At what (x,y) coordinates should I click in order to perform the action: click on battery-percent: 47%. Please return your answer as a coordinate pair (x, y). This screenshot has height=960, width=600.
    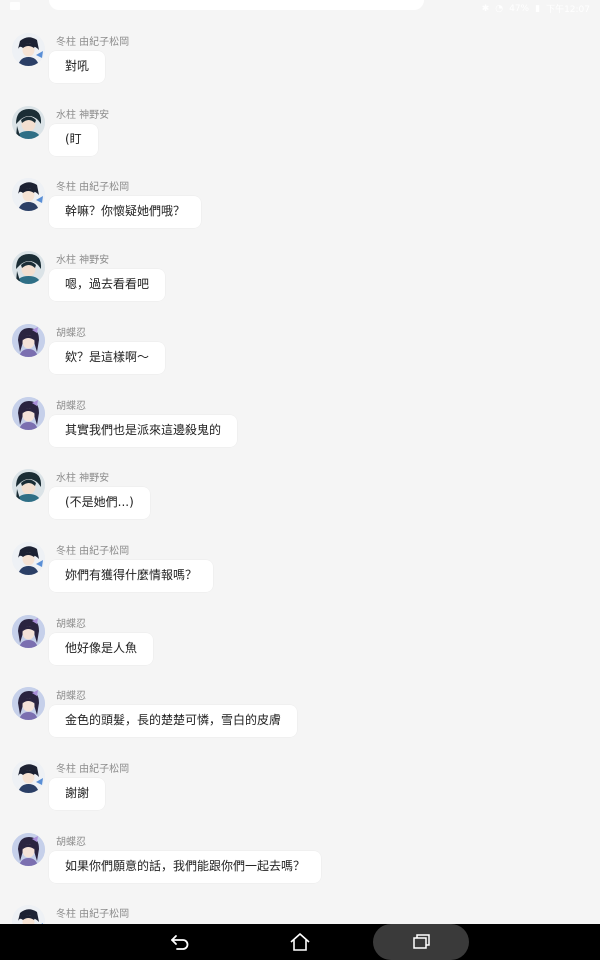
    Looking at the image, I should click on (519, 8).